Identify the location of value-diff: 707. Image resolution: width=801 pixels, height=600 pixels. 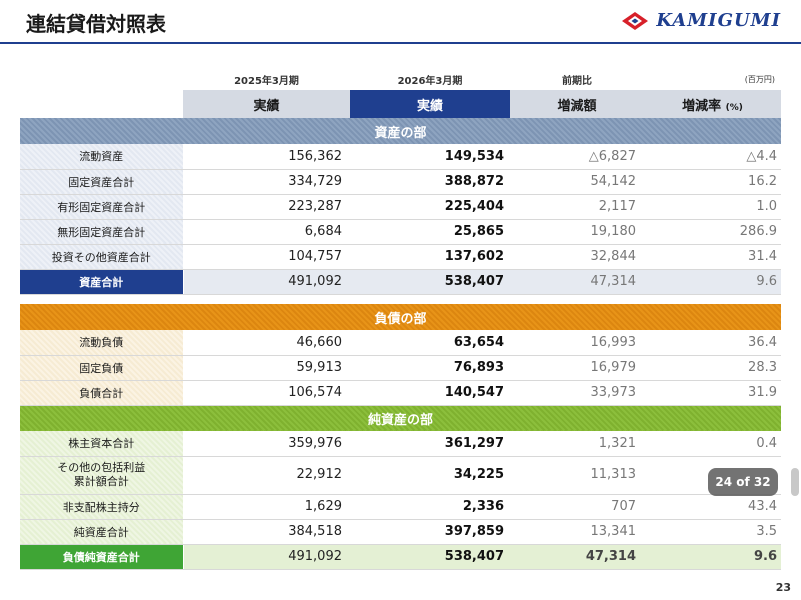
(577, 507).